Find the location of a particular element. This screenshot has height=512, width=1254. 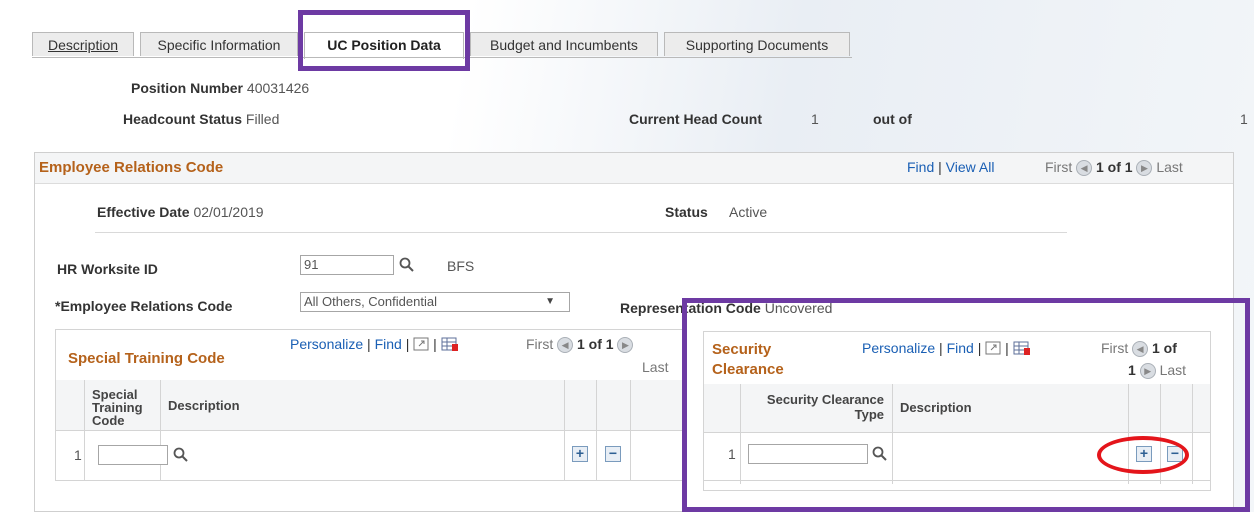

column-header-description: Description is located at coordinates (204, 405).